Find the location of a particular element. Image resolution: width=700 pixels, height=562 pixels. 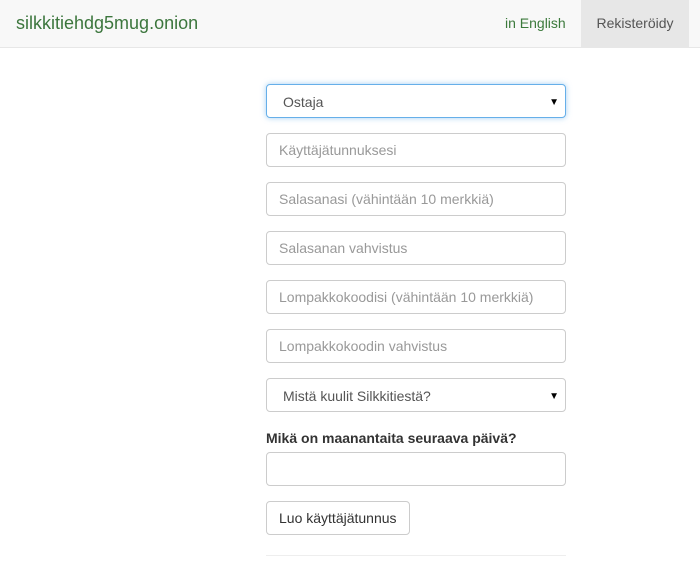

divider is located at coordinates (416, 555).